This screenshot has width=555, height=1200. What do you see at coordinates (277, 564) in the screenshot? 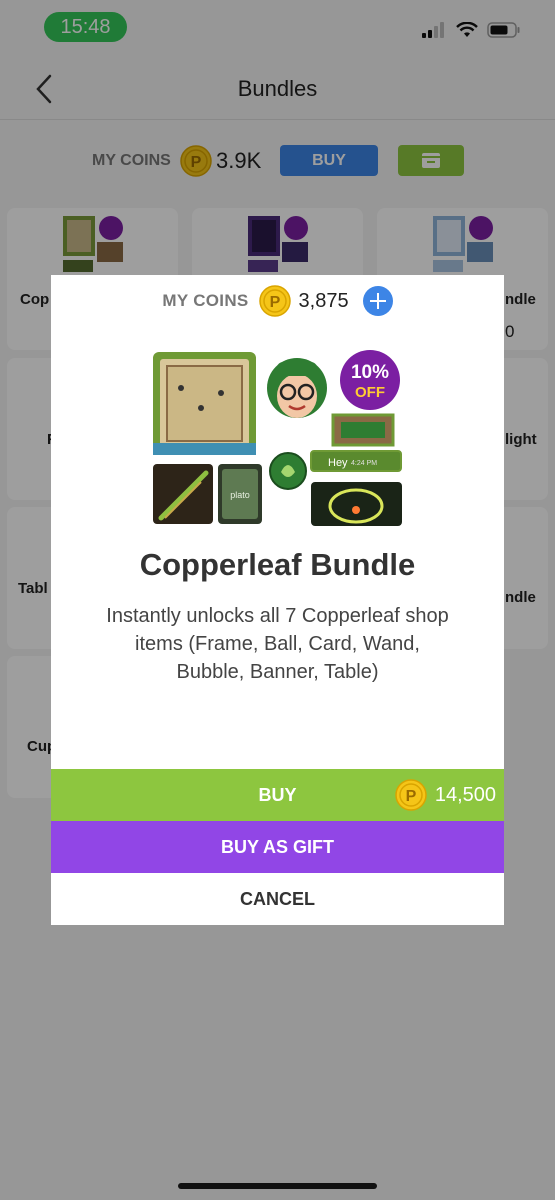
I see `bundle-title: Copperleaf Bundle` at bounding box center [277, 564].